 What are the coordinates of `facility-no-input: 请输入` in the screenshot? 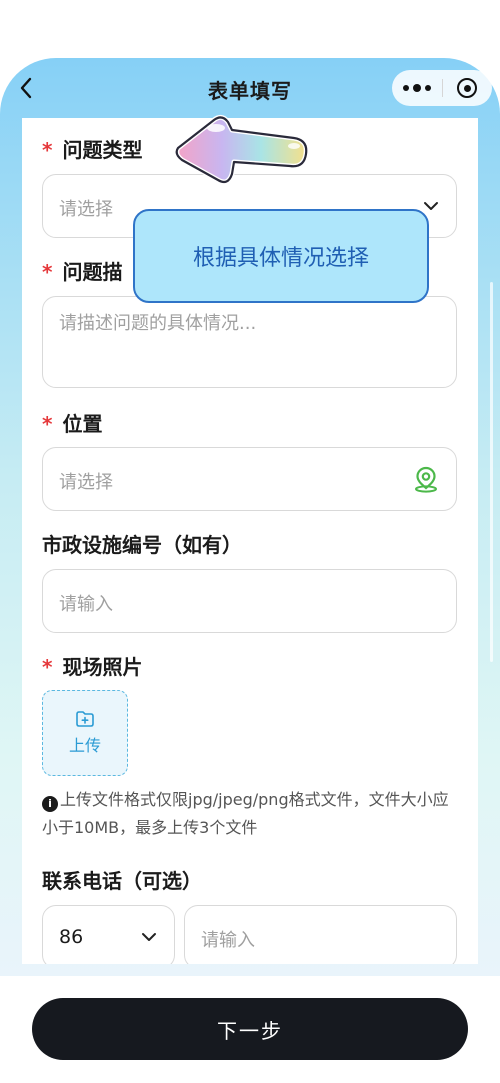 It's located at (249, 601).